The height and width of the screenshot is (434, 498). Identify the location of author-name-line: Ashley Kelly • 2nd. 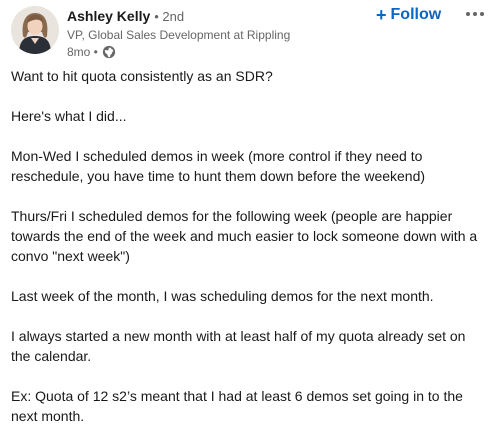
(217, 16).